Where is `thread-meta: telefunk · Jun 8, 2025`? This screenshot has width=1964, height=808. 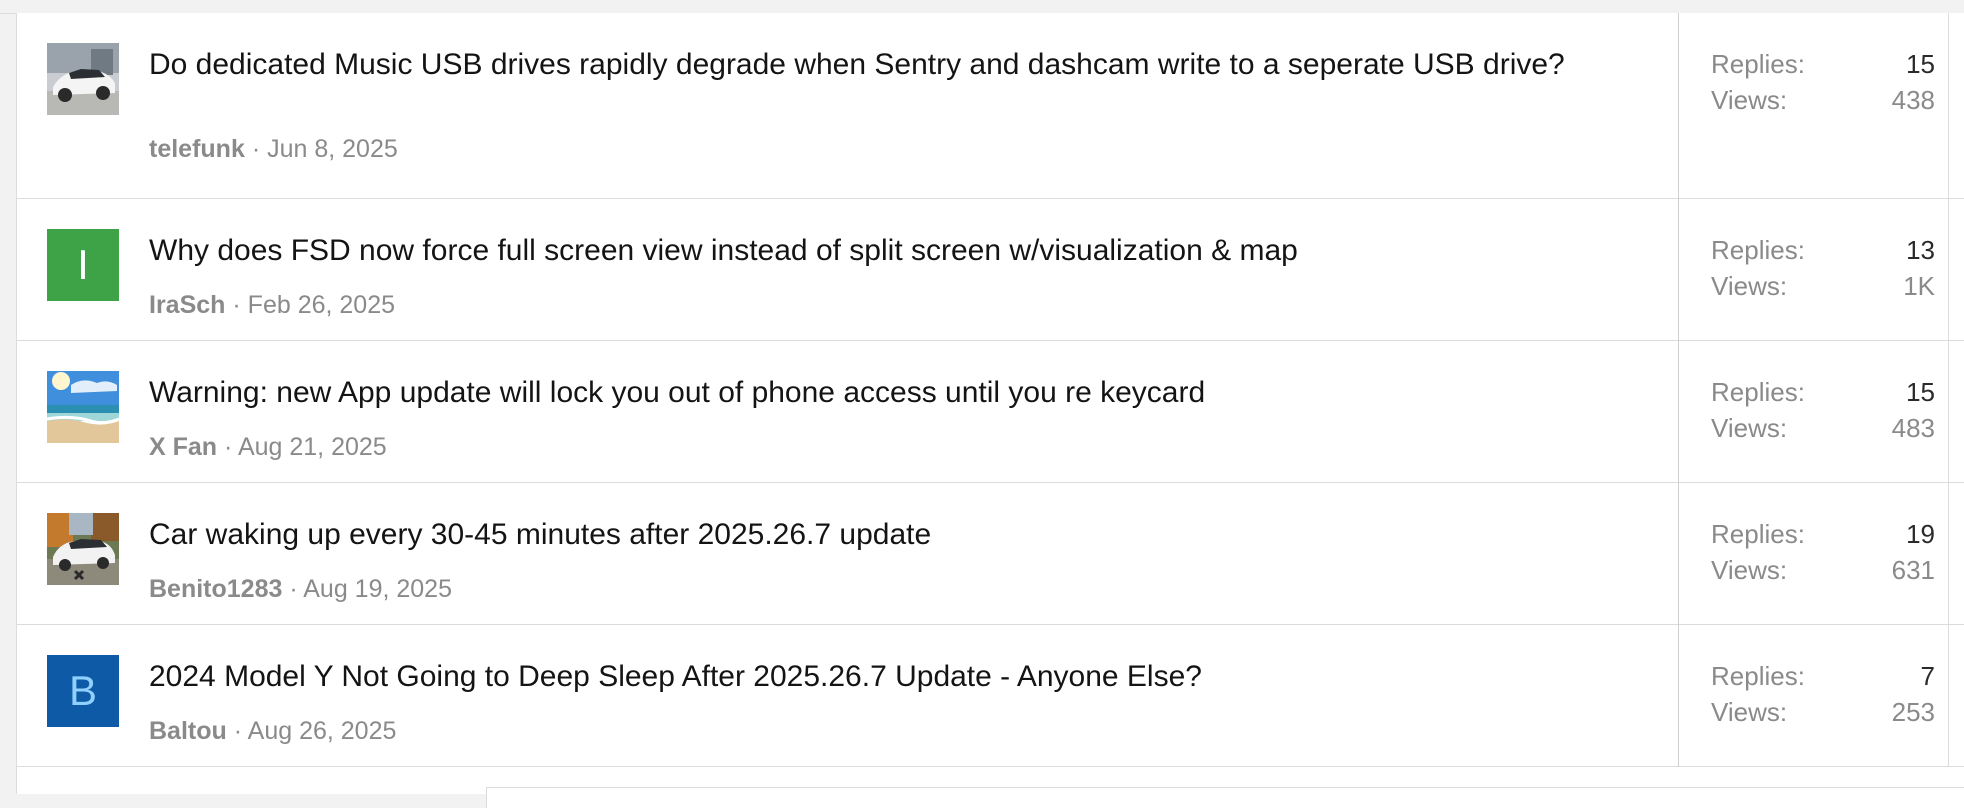
thread-meta: telefunk · Jun 8, 2025 is located at coordinates (273, 149).